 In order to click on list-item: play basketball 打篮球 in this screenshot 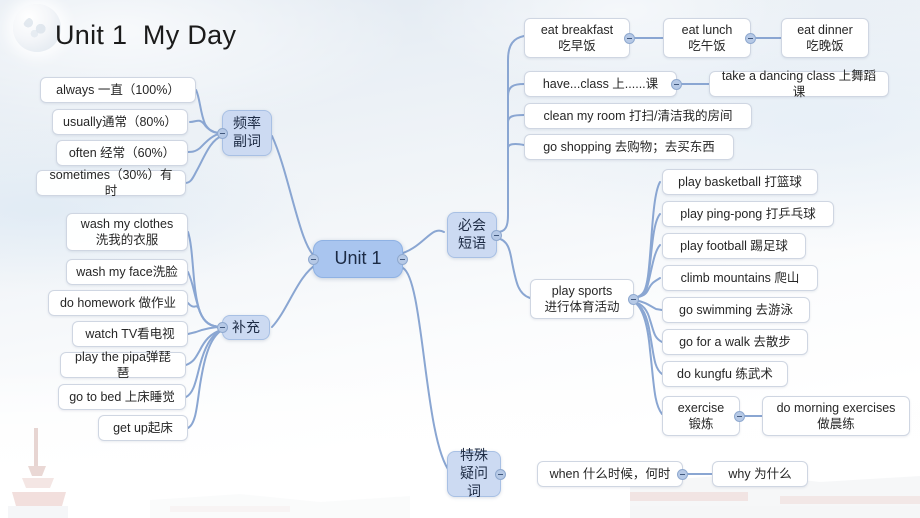, I will do `click(740, 182)`.